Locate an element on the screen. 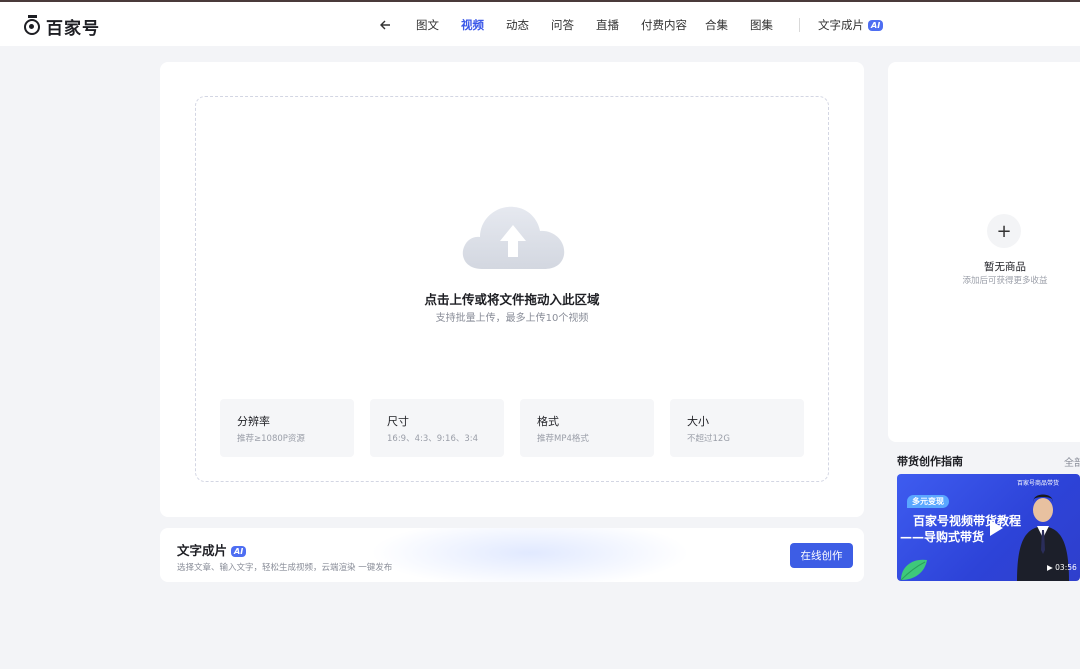 The image size is (1080, 669). guide-video-brand: 百家号商品带货 is located at coordinates (1038, 483).